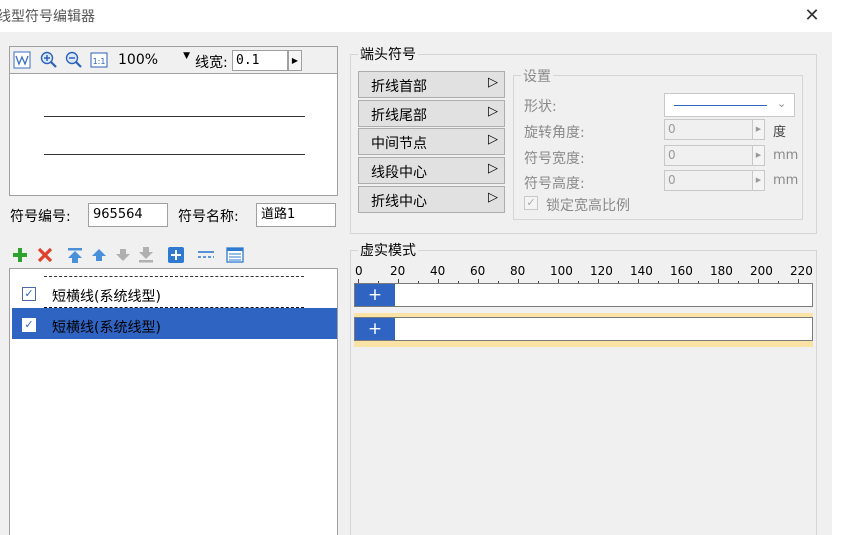 This screenshot has height=535, width=850. Describe the element at coordinates (359, 271) in the screenshot. I see `ruler-label: 0` at that location.